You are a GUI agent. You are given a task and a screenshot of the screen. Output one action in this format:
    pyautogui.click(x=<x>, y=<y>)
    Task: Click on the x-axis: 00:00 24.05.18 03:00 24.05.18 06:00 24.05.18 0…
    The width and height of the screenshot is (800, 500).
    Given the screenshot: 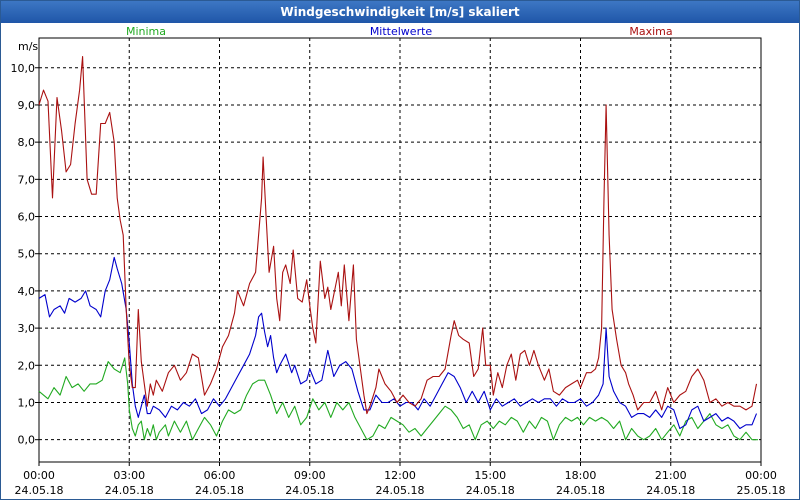 What is the action you would take?
    pyautogui.click(x=400, y=479)
    